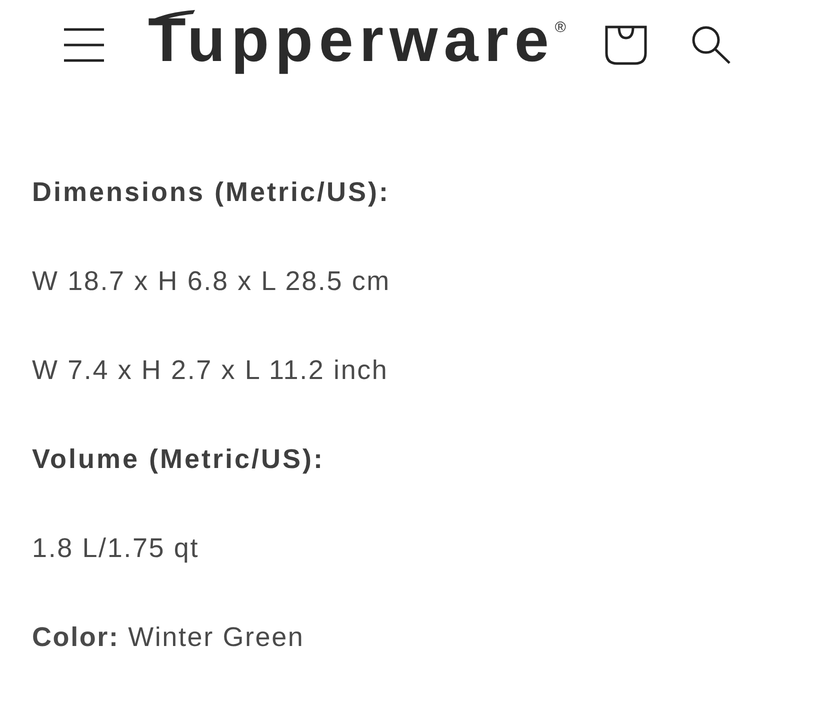 The width and height of the screenshot is (828, 706). I want to click on menu-icon, so click(84, 45).